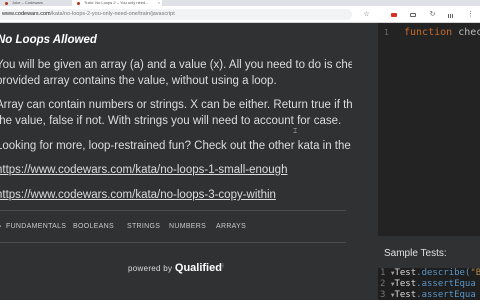 The height and width of the screenshot is (300, 480). What do you see at coordinates (143, 227) in the screenshot?
I see `tag-strings: STRINGS` at bounding box center [143, 227].